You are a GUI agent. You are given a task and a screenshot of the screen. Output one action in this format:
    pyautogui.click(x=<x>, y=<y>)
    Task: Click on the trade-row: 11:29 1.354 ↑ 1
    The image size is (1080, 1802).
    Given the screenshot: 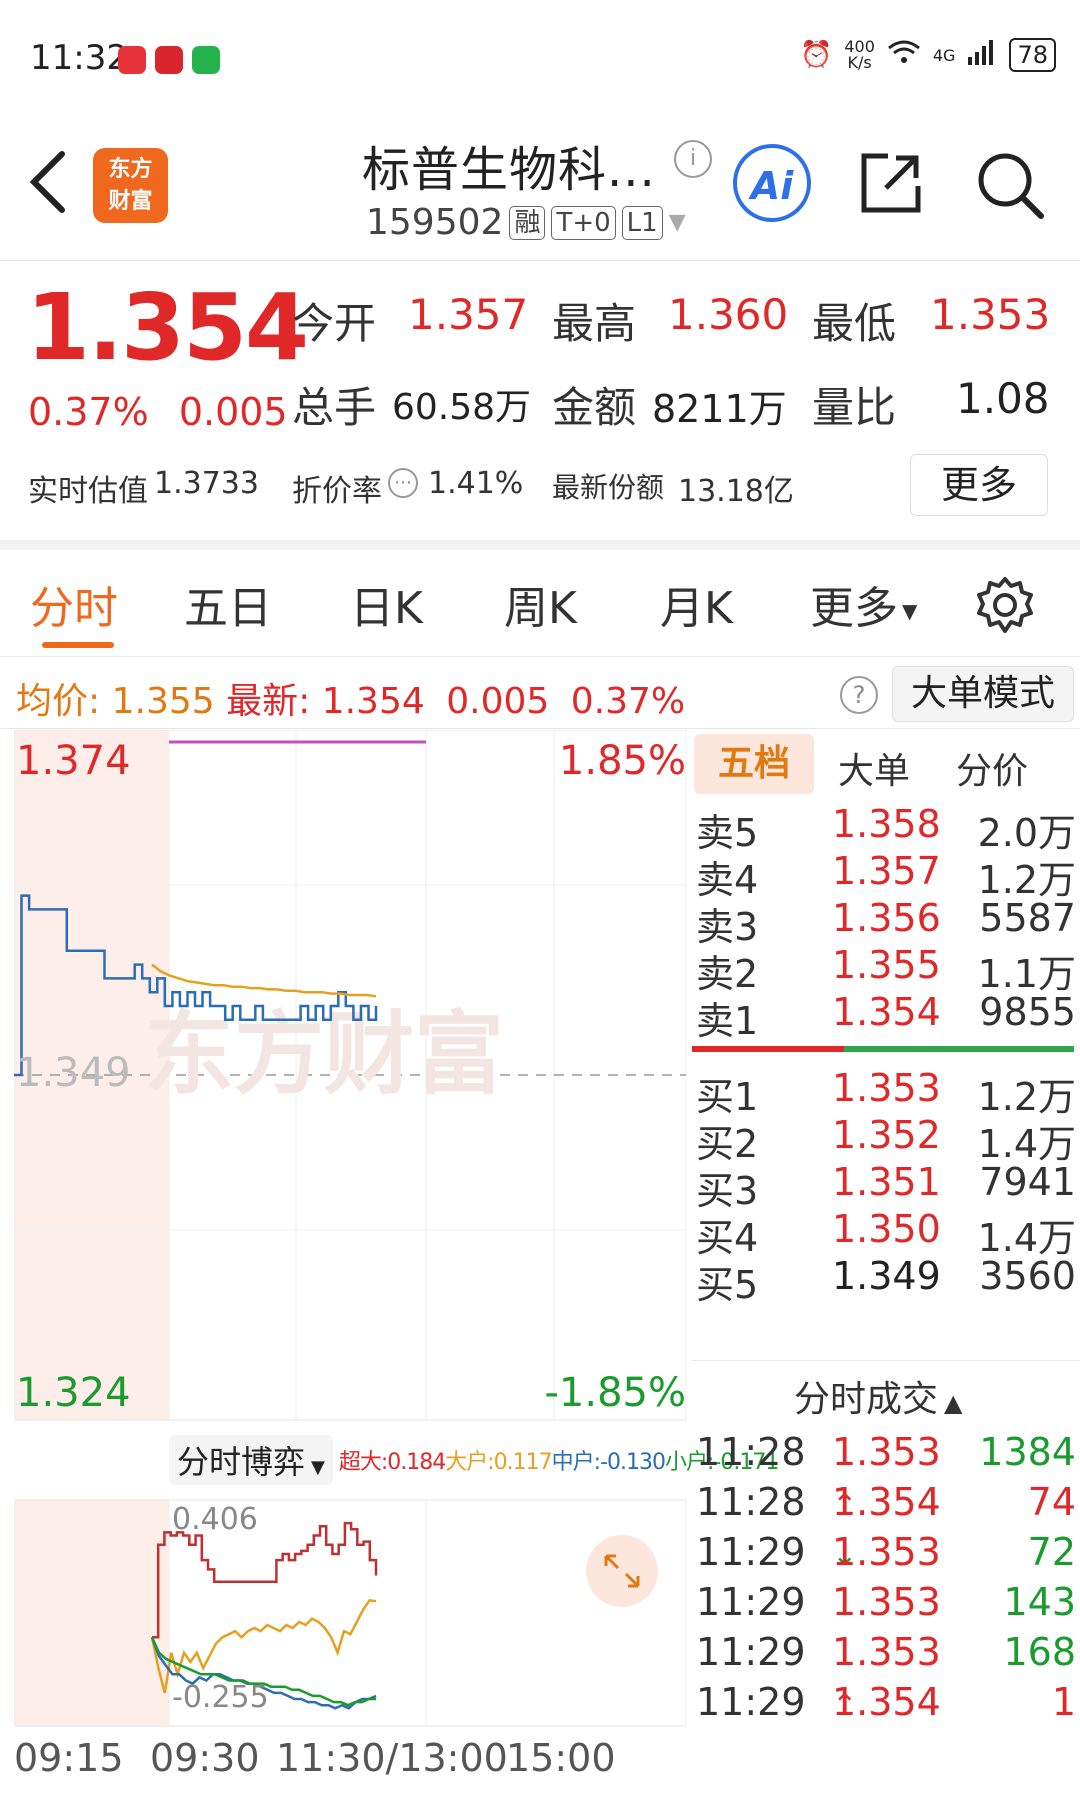 What is the action you would take?
    pyautogui.click(x=886, y=1705)
    